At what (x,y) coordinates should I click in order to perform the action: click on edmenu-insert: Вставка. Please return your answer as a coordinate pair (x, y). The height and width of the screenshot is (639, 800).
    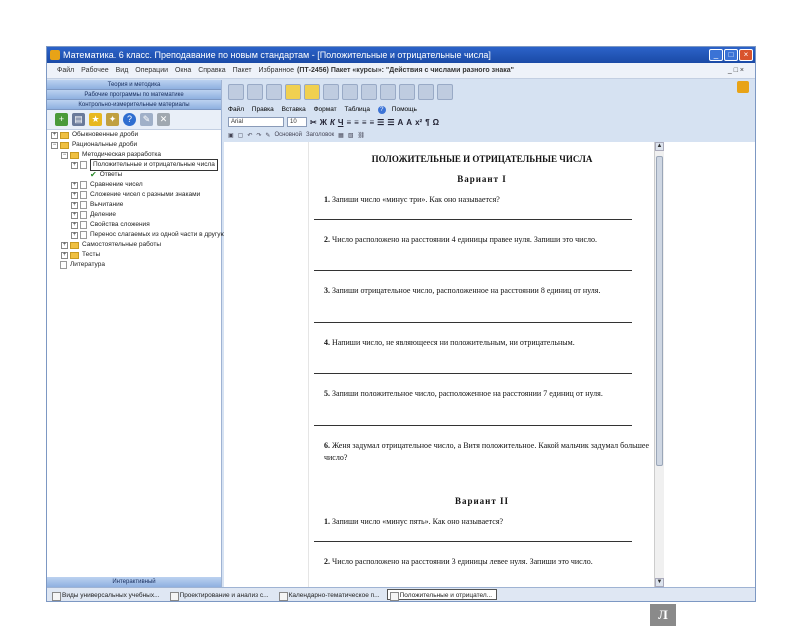
    Looking at the image, I should click on (294, 109).